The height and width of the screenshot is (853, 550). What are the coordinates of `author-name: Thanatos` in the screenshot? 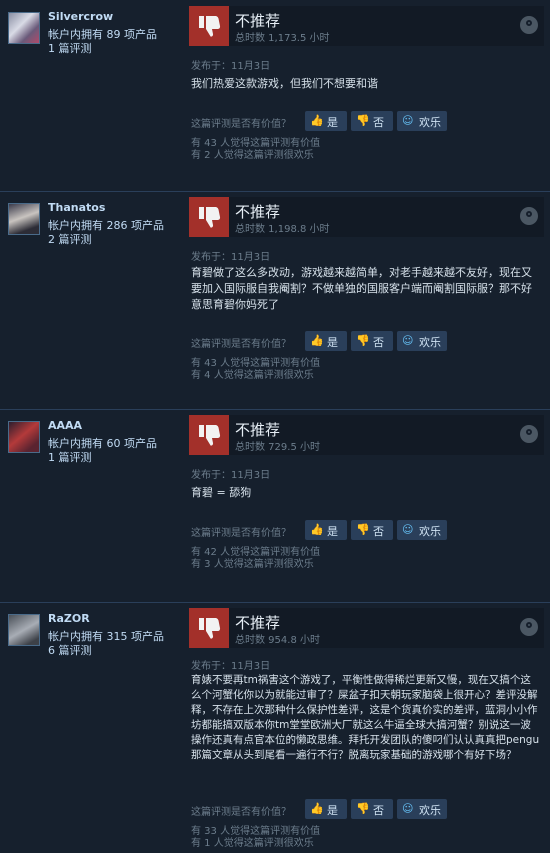 It's located at (76, 207).